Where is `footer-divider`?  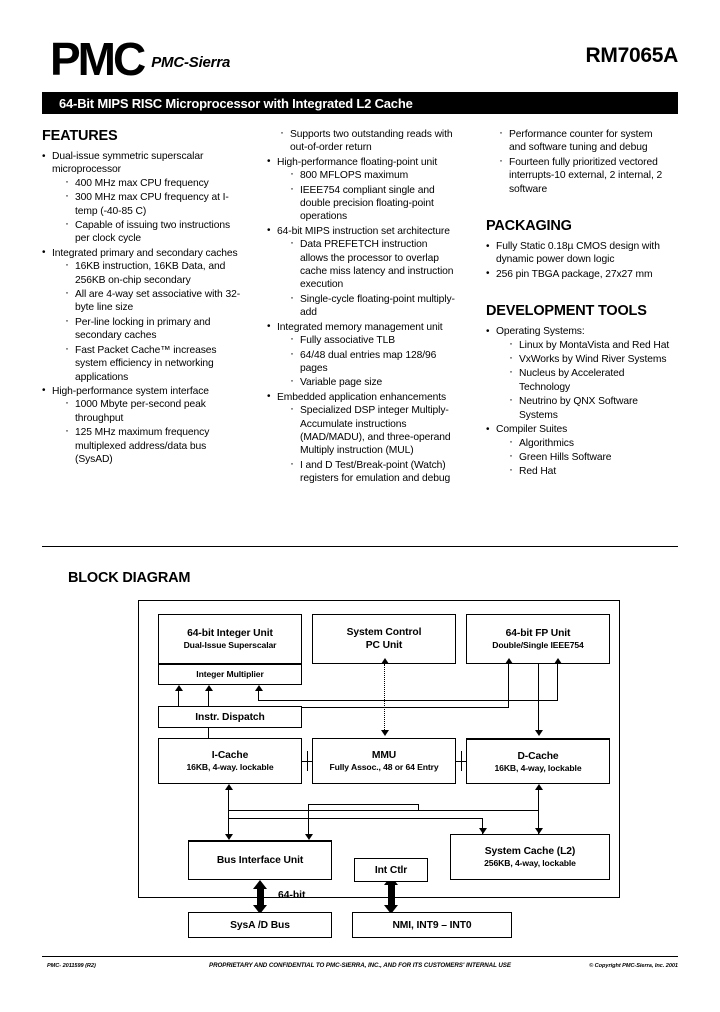
footer-divider is located at coordinates (360, 956).